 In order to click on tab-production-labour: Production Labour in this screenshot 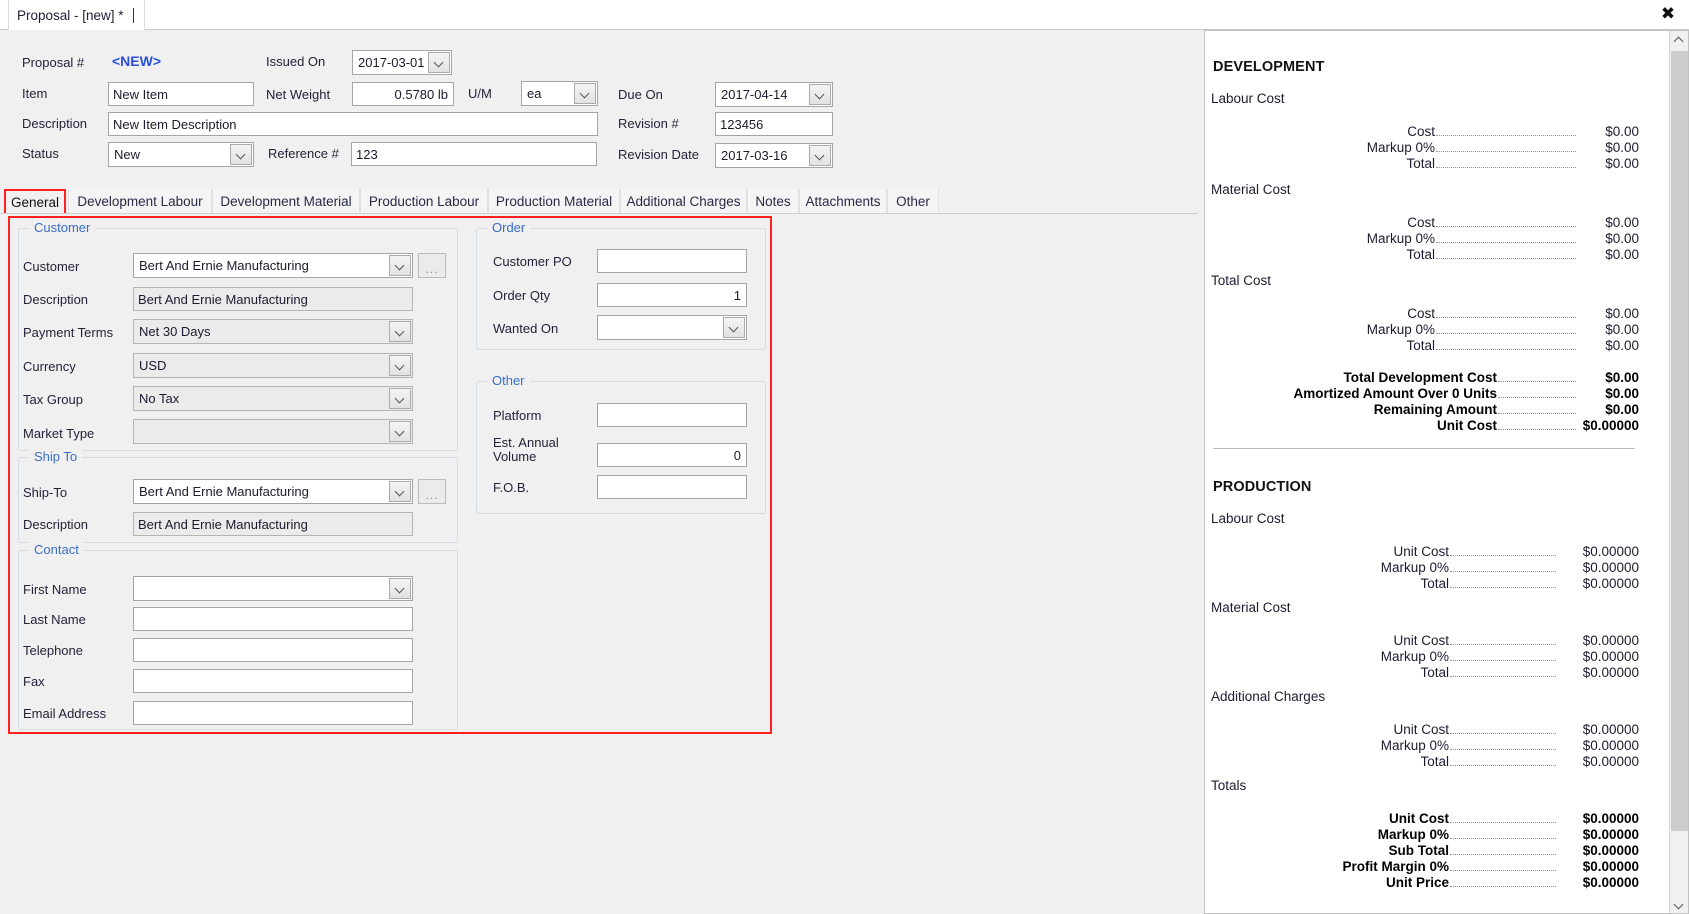, I will do `click(424, 201)`.